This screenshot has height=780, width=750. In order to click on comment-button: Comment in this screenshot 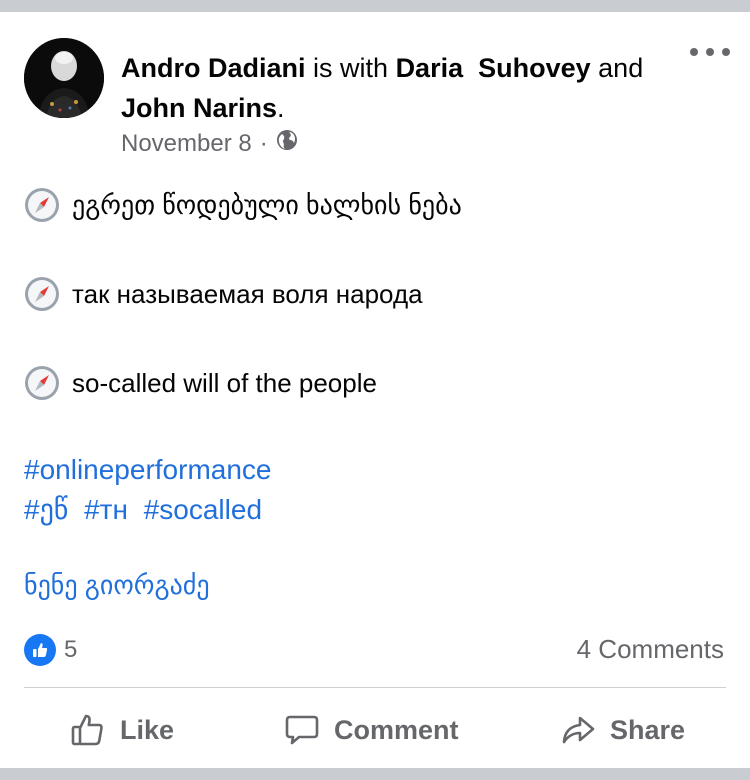, I will do `click(371, 730)`.